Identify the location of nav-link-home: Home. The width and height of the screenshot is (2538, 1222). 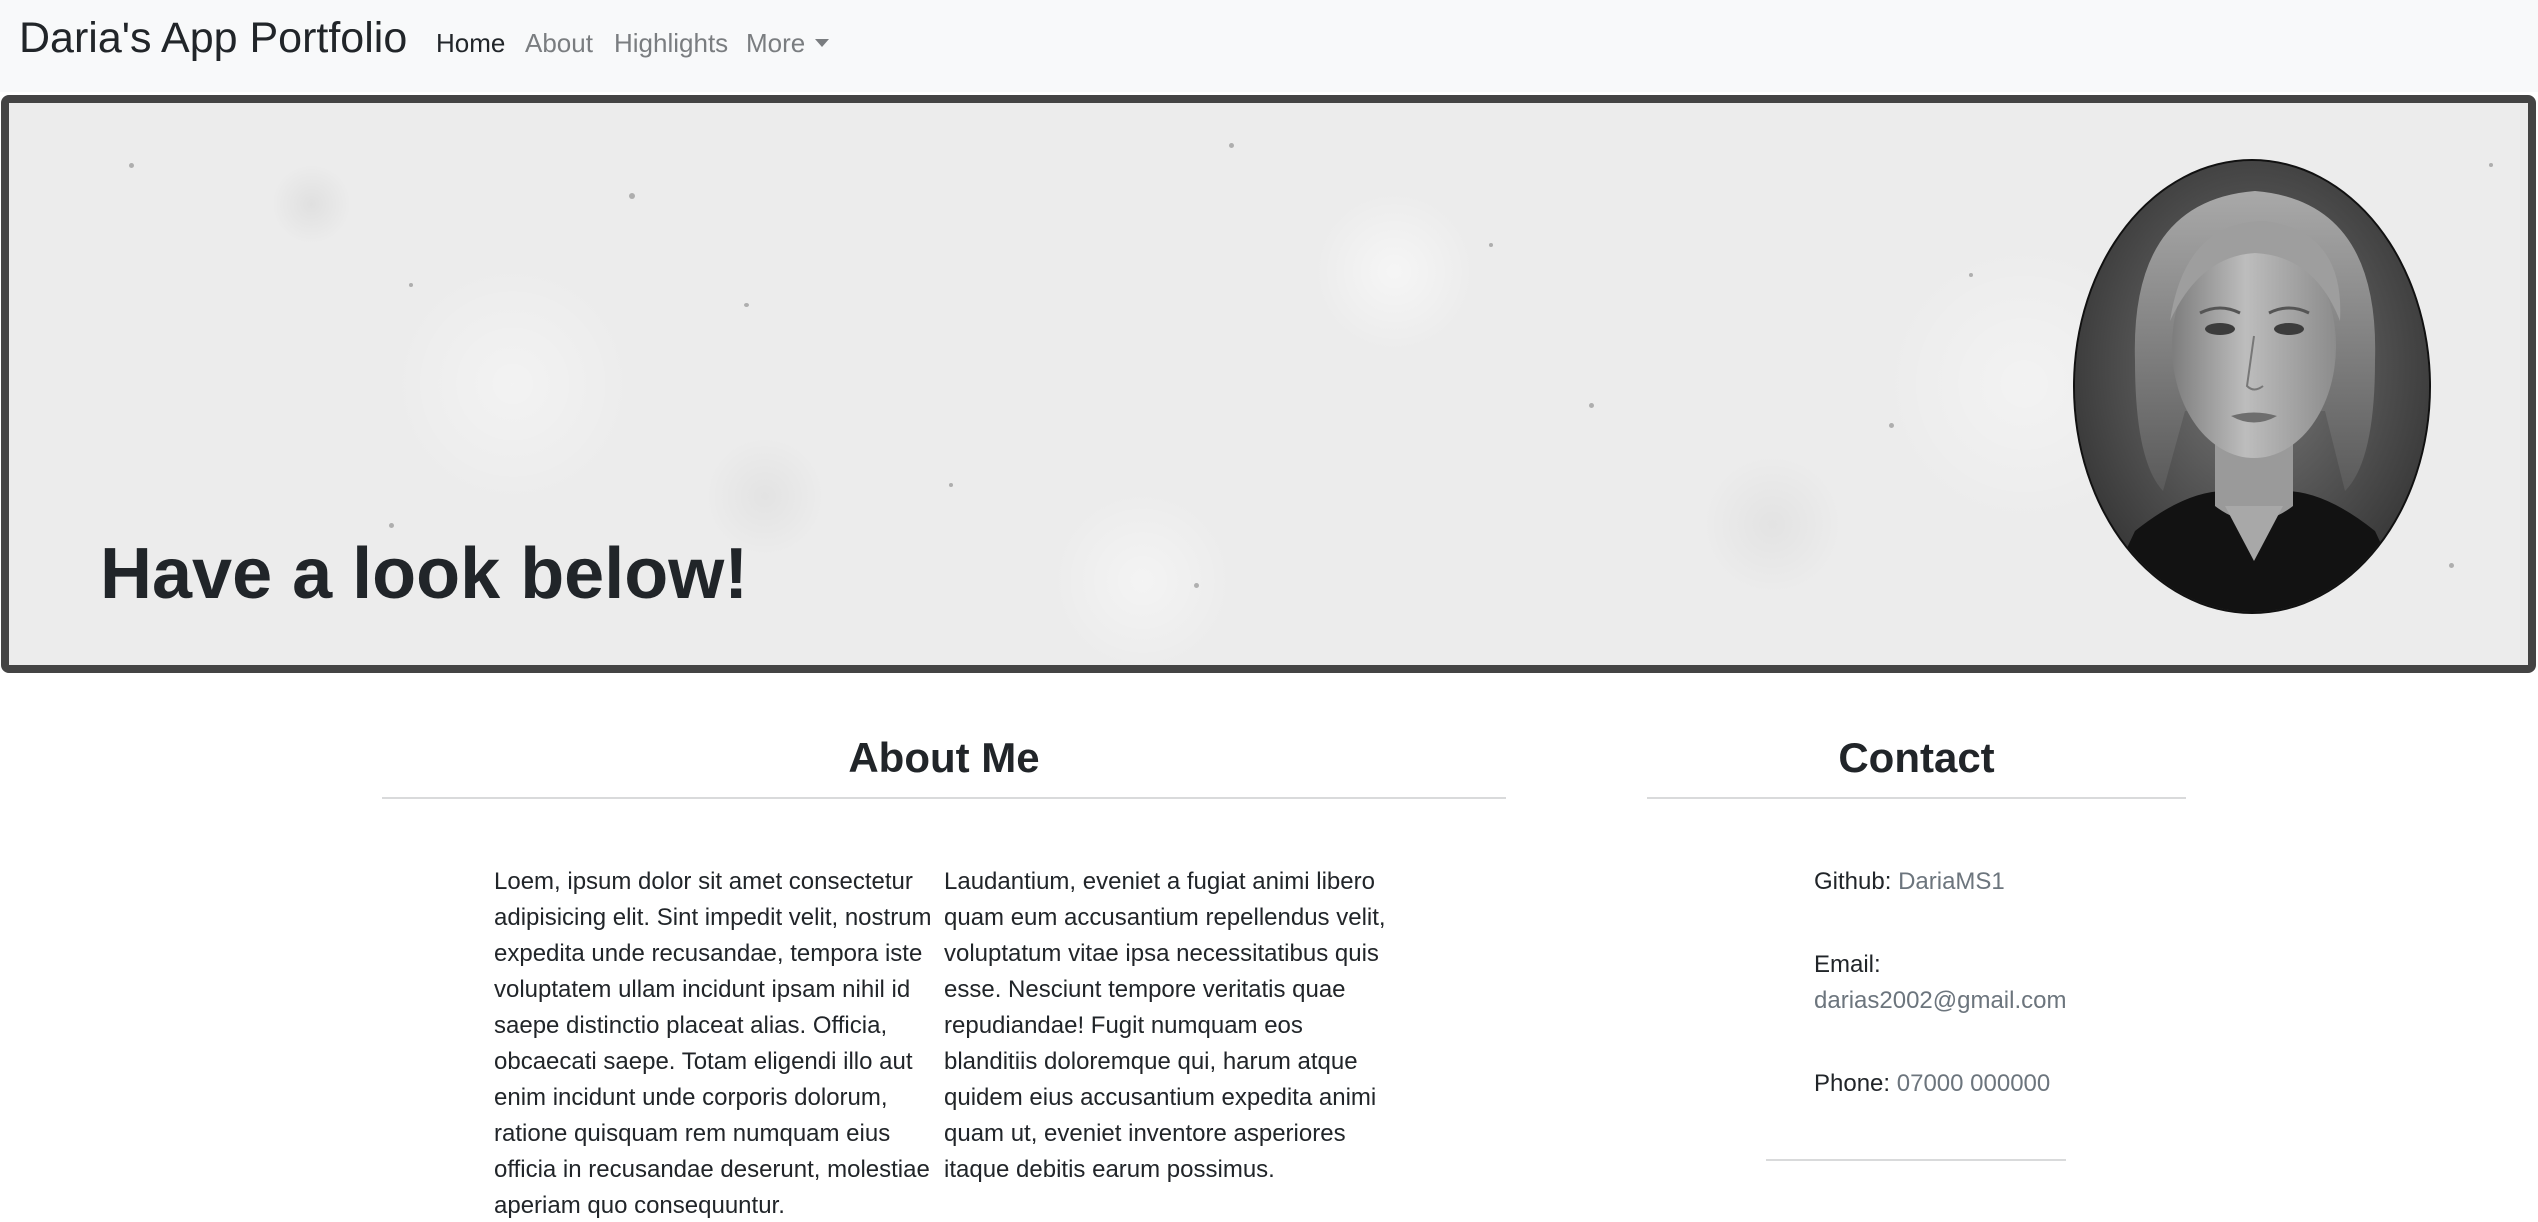
(470, 43).